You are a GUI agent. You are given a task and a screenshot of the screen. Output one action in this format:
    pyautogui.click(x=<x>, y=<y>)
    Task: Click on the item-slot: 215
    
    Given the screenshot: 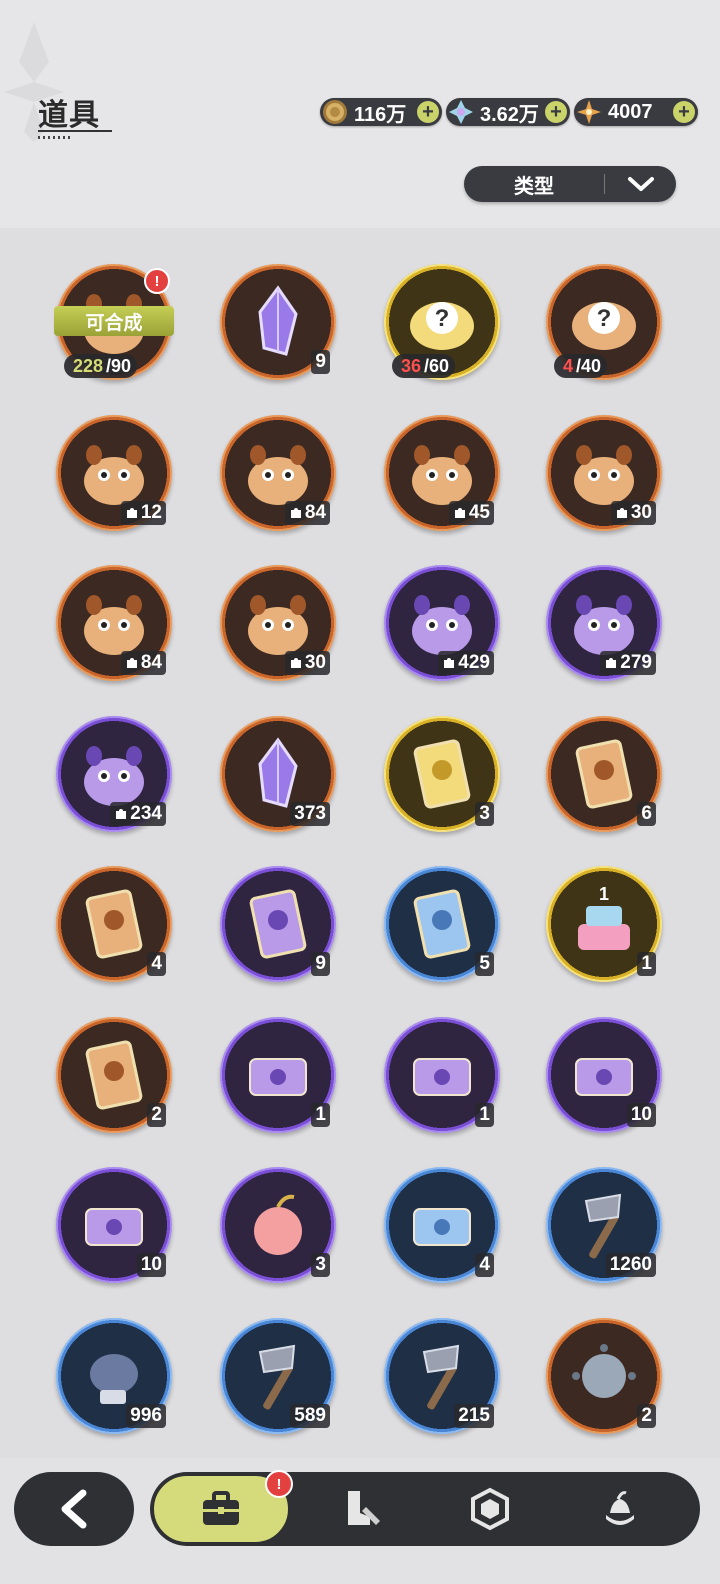 What is the action you would take?
    pyautogui.click(x=442, y=1375)
    